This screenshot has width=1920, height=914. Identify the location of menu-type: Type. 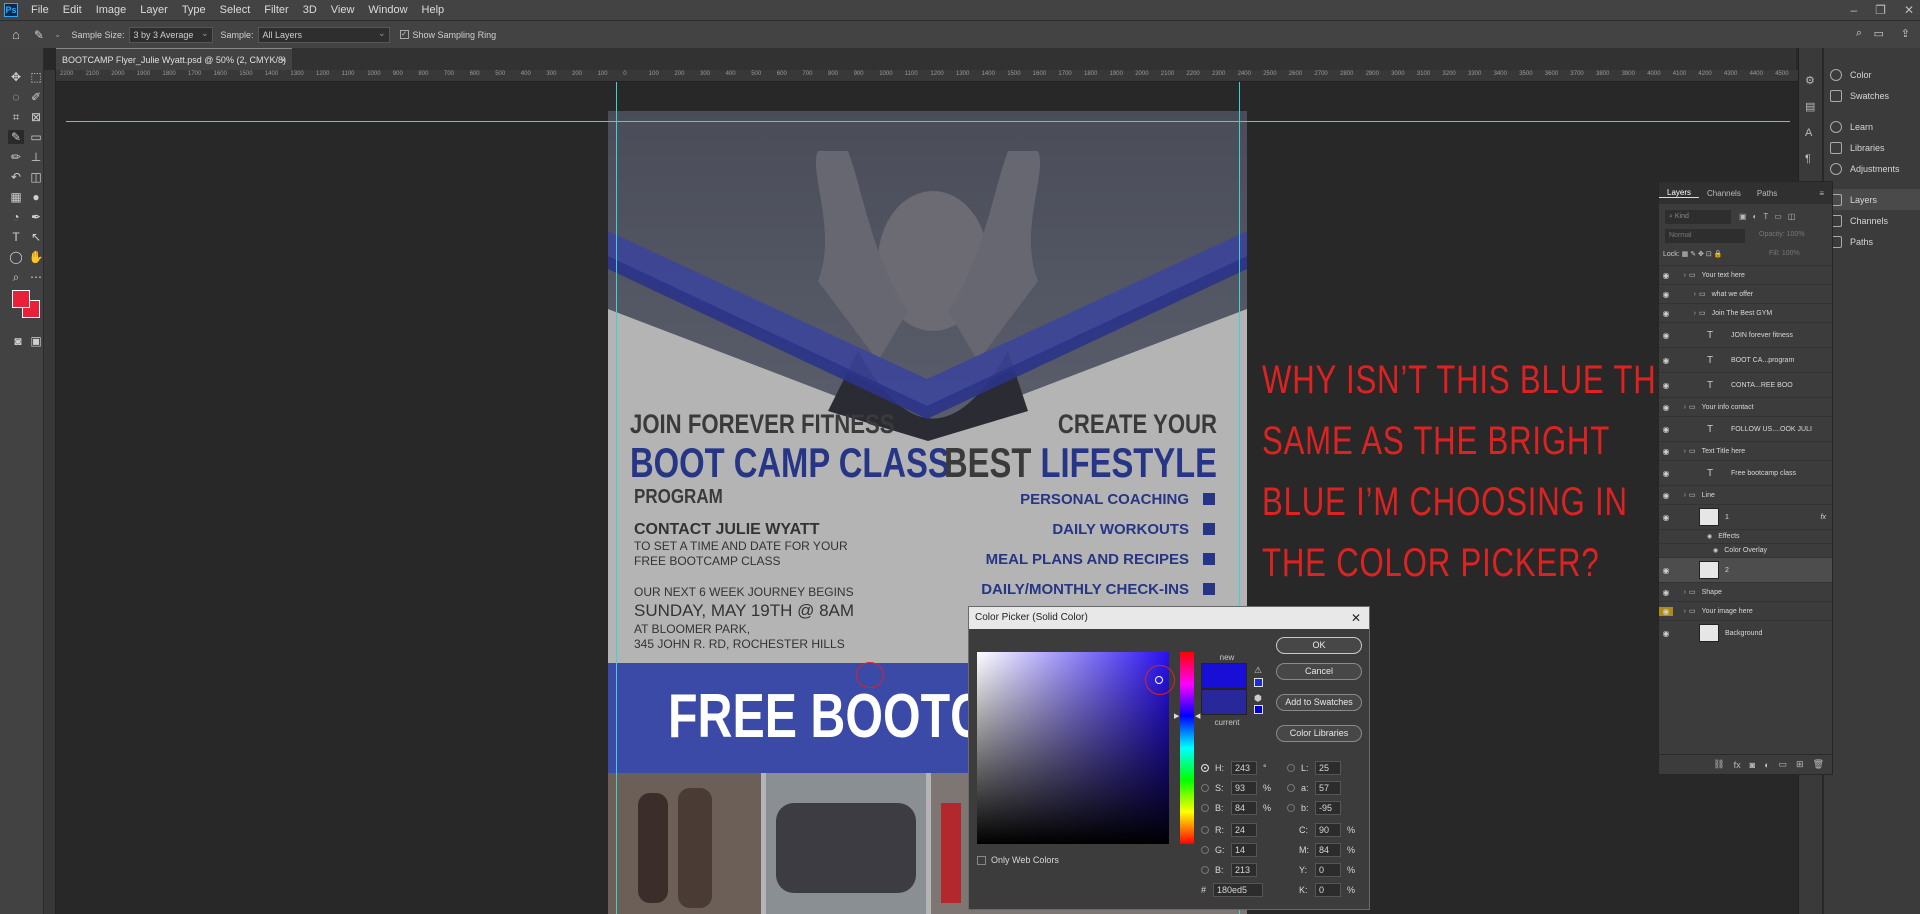
(194, 10).